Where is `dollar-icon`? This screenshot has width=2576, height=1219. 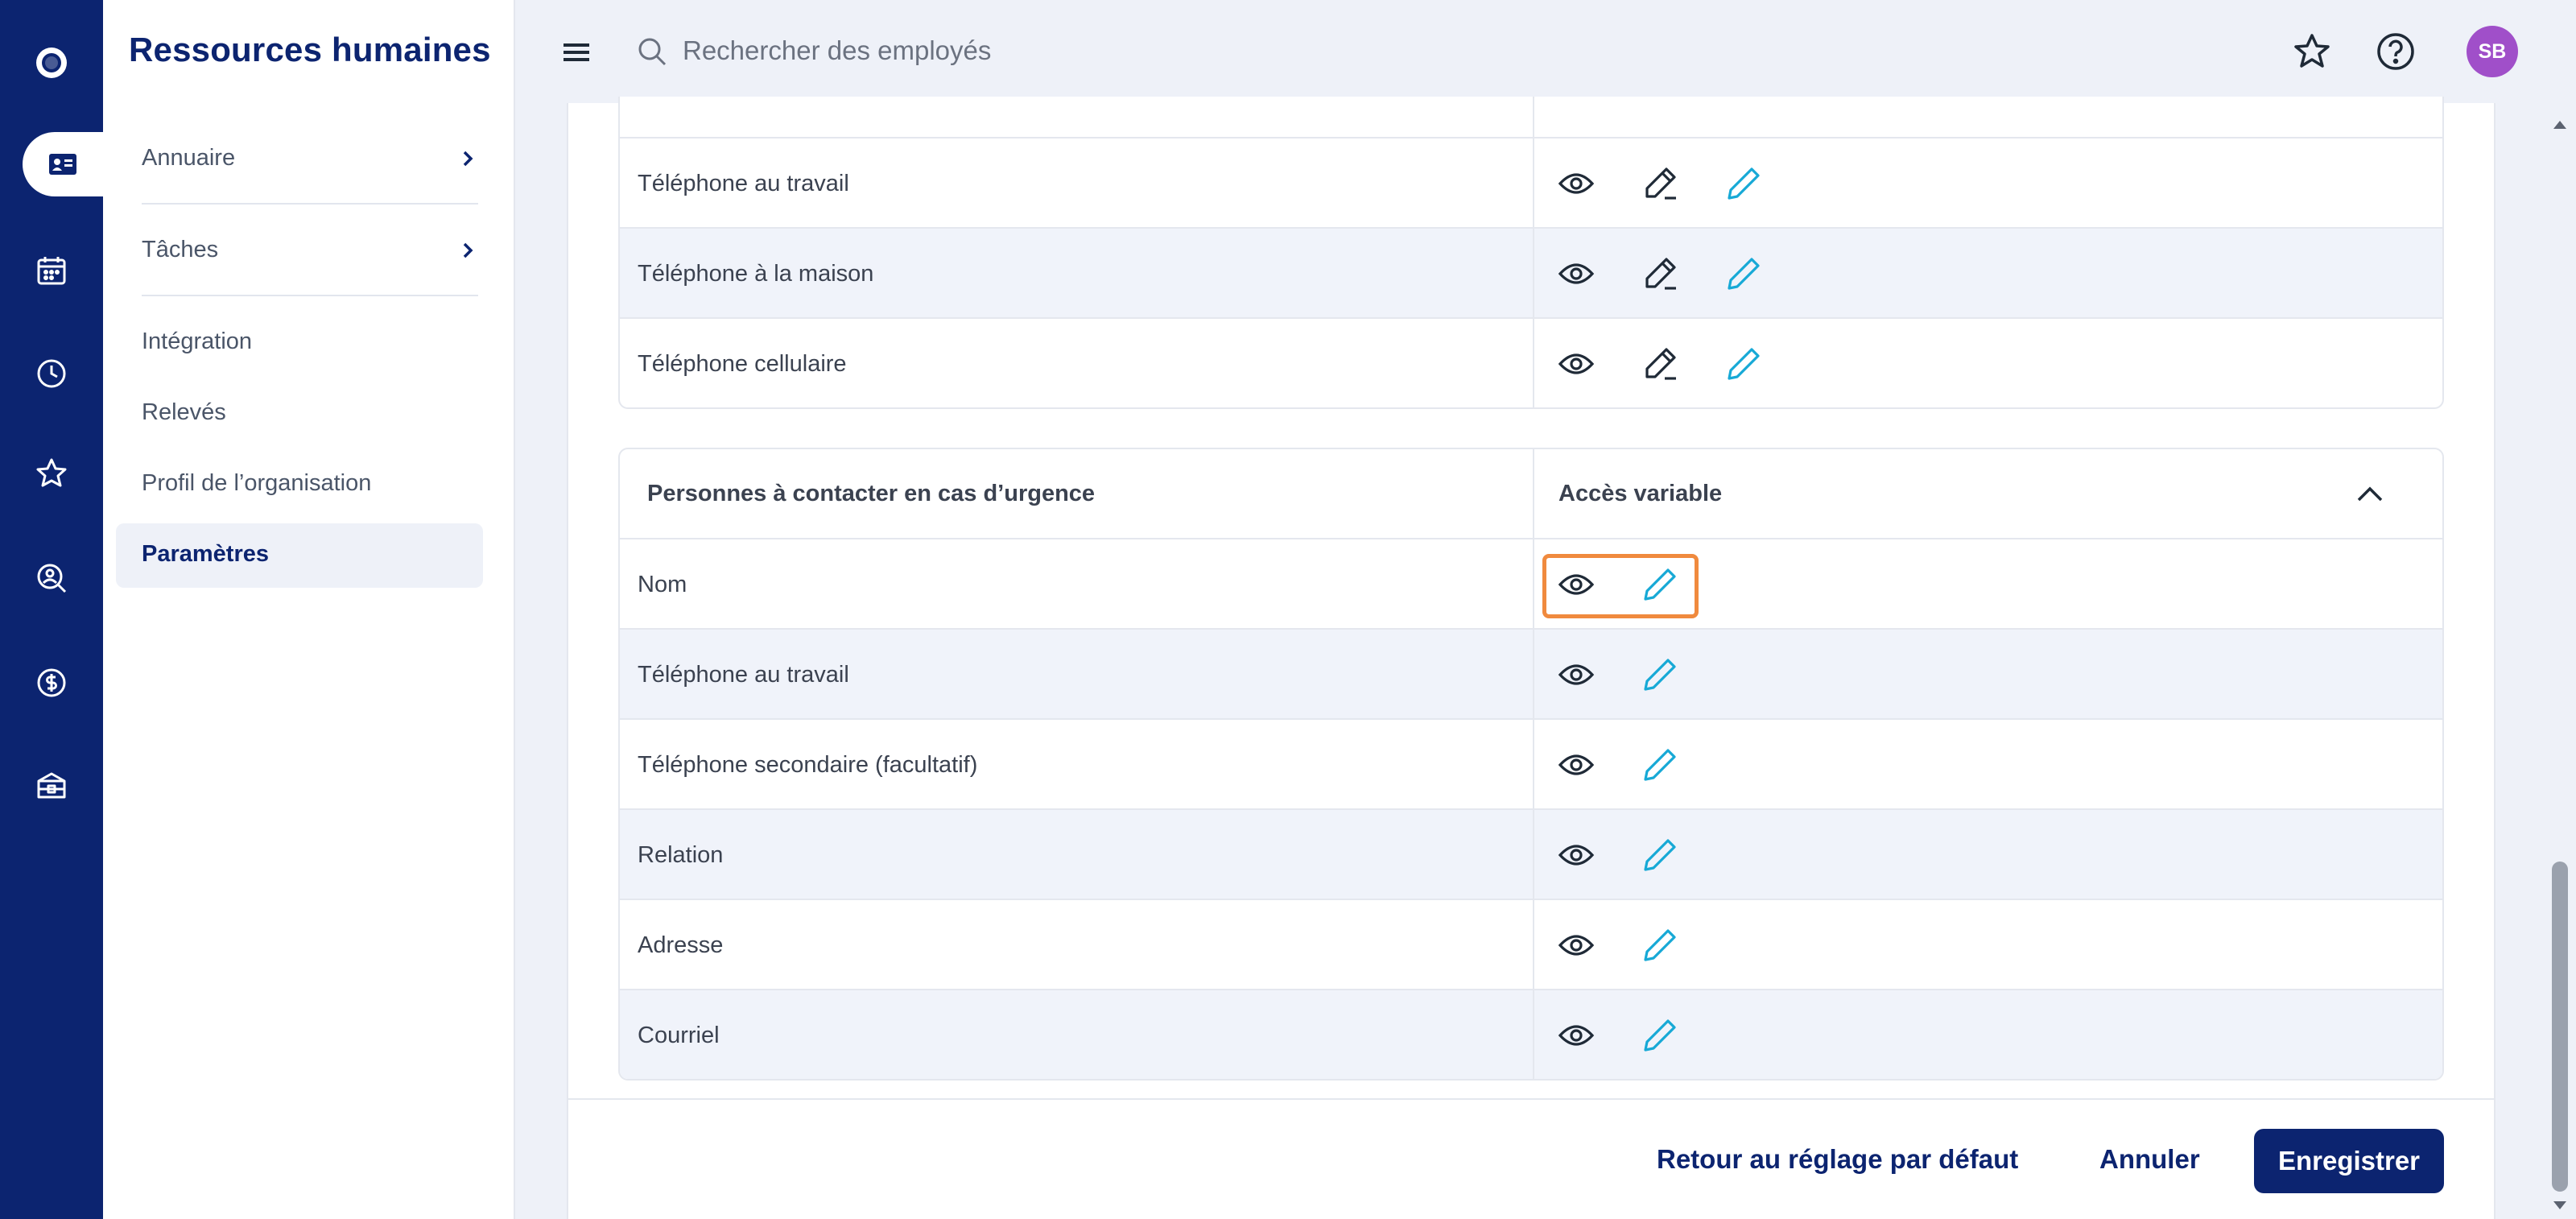 dollar-icon is located at coordinates (51, 683).